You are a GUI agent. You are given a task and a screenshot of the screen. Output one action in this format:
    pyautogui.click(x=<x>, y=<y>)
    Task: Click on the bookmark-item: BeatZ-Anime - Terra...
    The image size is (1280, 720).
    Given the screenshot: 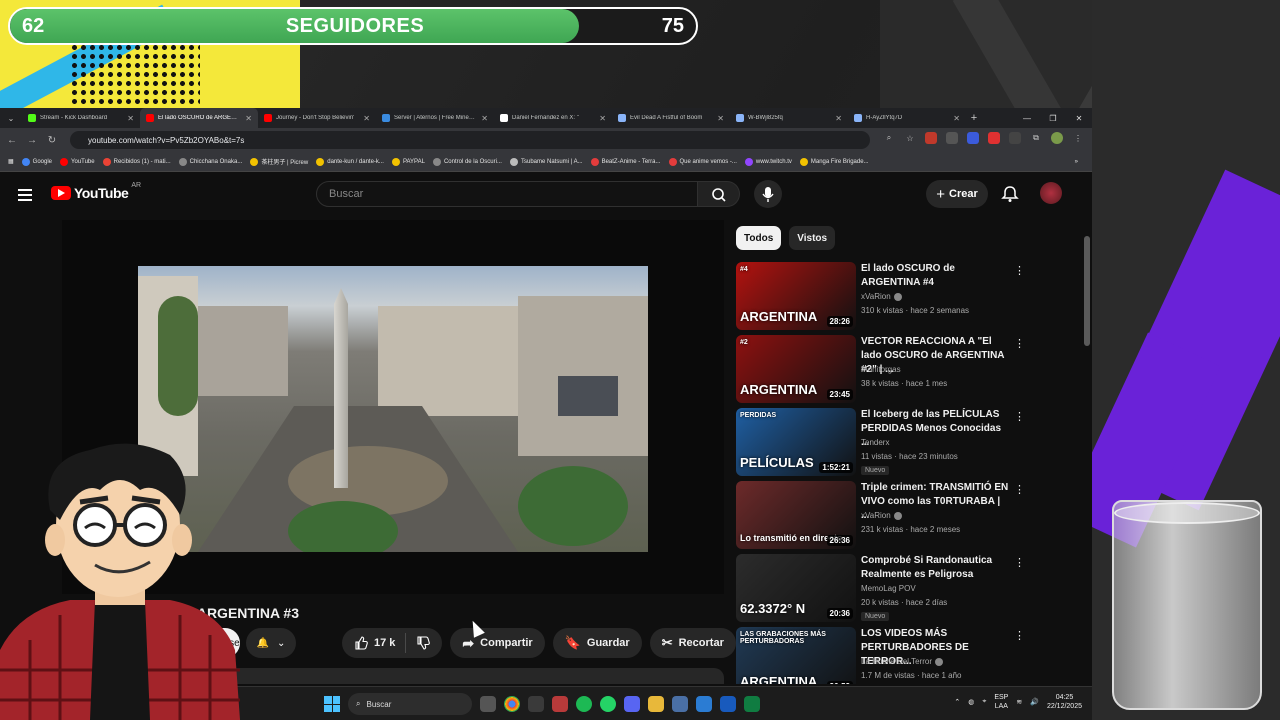 What is the action you would take?
    pyautogui.click(x=625, y=161)
    